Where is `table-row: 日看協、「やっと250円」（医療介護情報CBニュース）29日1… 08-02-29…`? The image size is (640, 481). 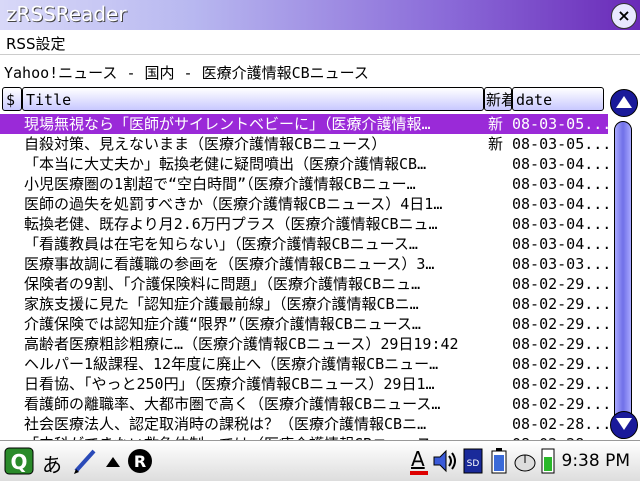
table-row: 日看協、「やっと250円」（医療介護情報CBニュース）29日1… 08-02-29… is located at coordinates (304, 384).